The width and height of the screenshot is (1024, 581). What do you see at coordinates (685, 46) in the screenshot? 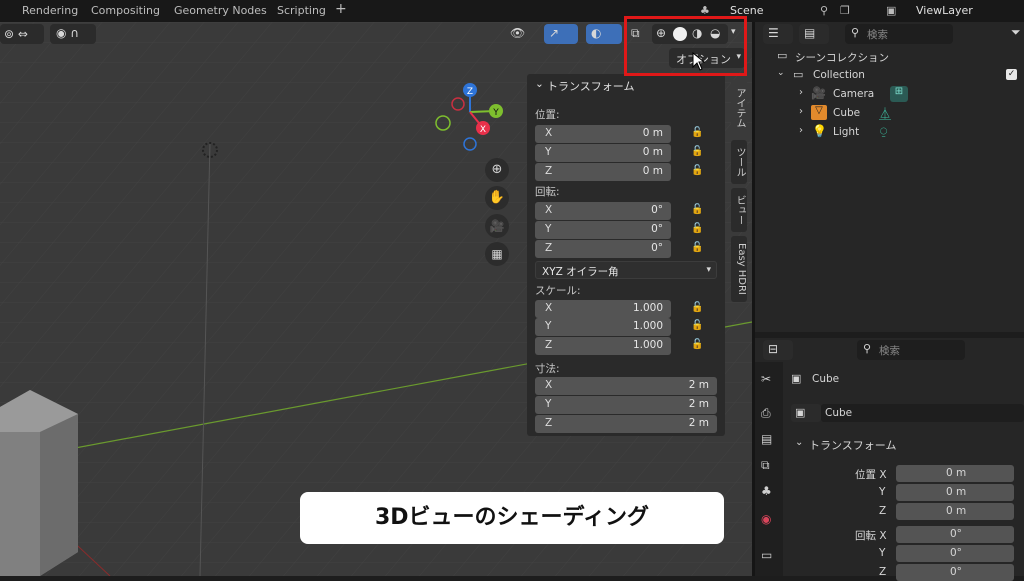
I see `shading-highlight-box` at bounding box center [685, 46].